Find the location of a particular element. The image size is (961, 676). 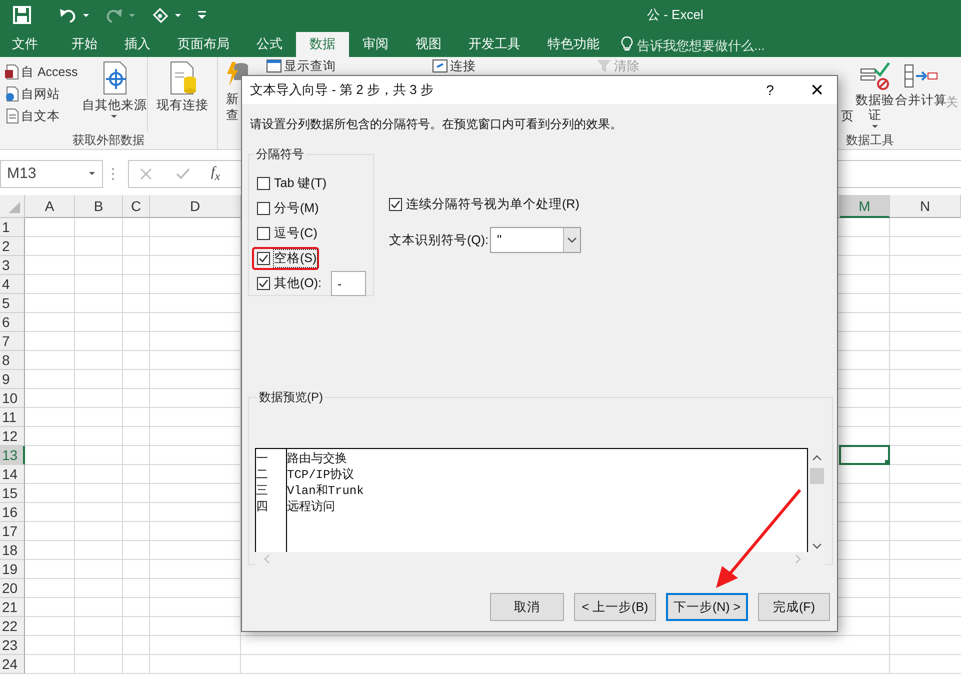

ribbon-tab: 页面布局 is located at coordinates (203, 44).